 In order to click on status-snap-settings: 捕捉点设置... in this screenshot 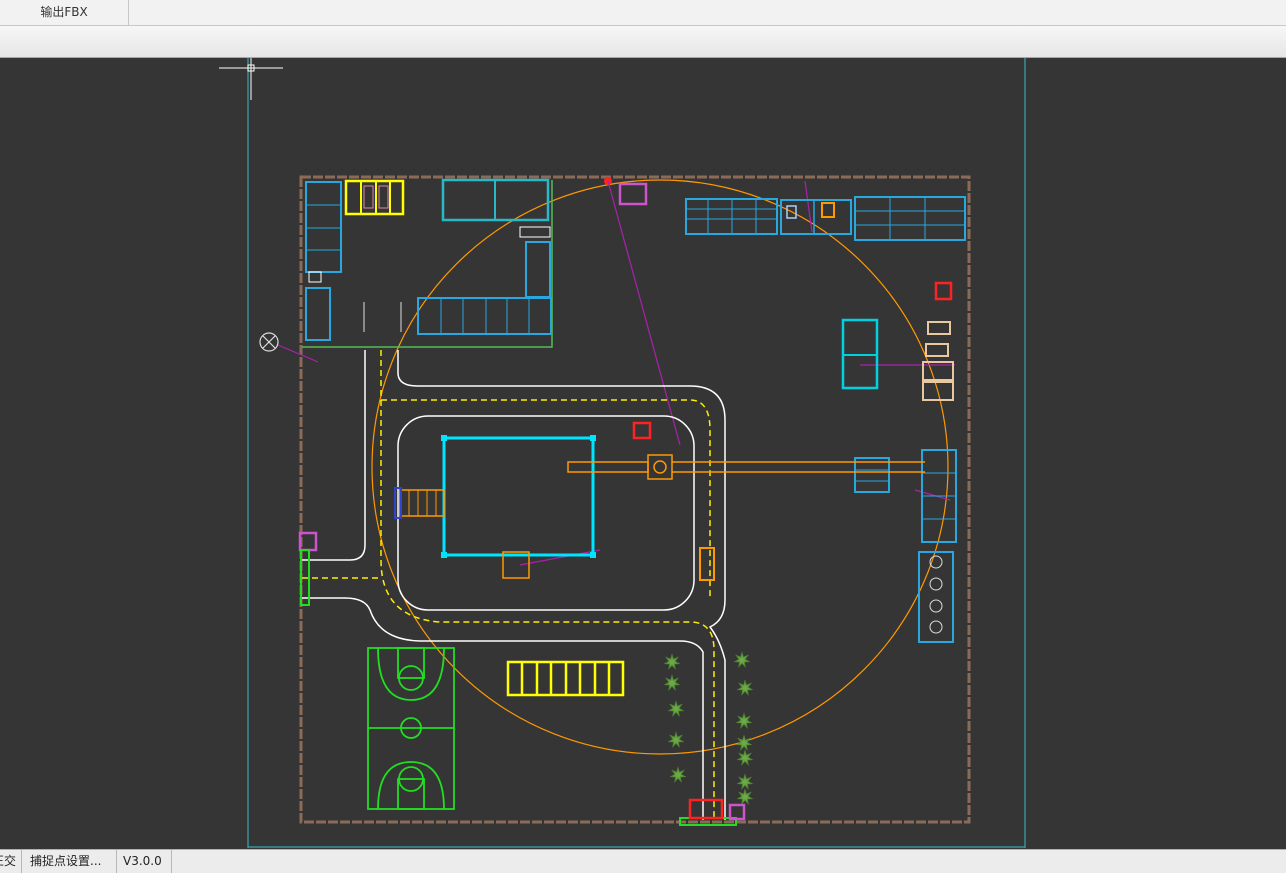, I will do `click(70, 861)`.